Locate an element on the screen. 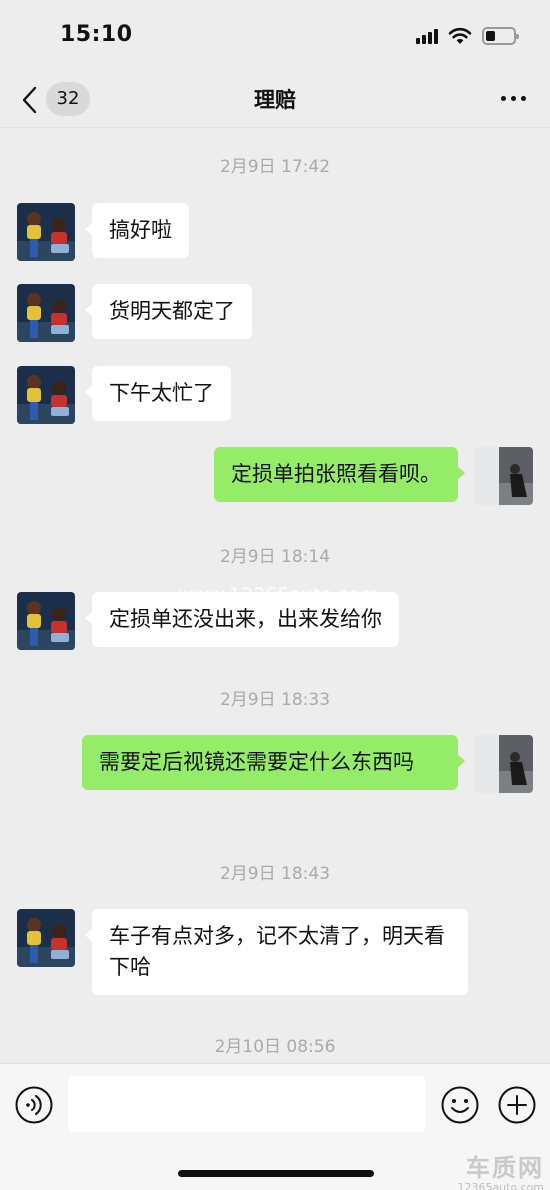 This screenshot has height=1190, width=550. signal-icon is located at coordinates (427, 36).